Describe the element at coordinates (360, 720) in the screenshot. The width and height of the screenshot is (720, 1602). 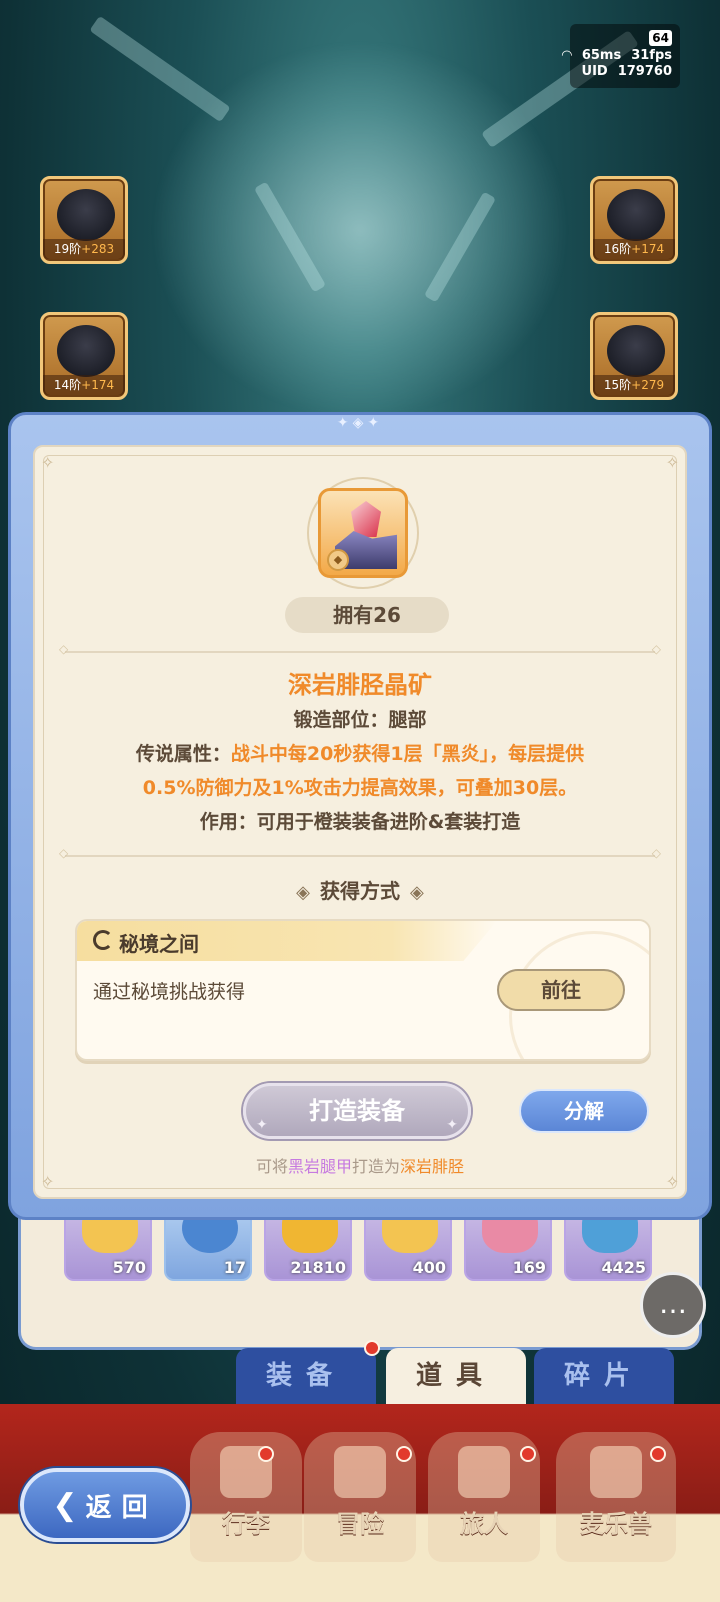
I see `forge-slot-line: 锻造部位：腿部` at that location.